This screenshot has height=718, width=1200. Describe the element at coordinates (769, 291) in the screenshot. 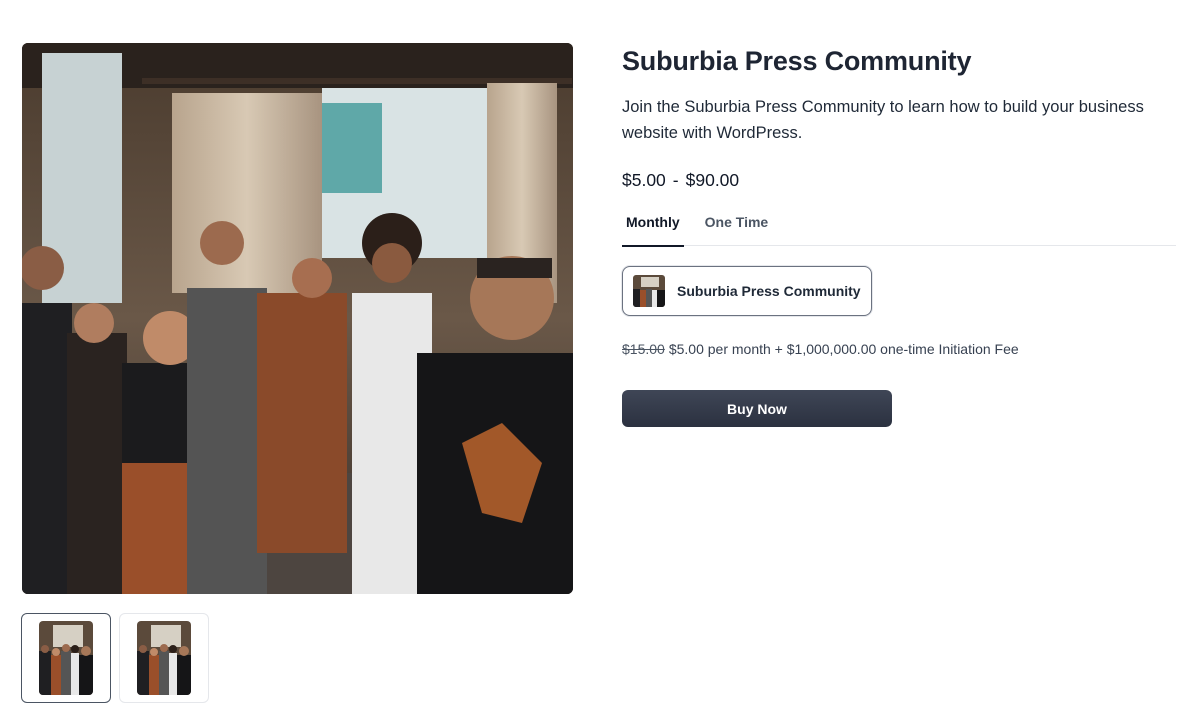

I see `option-label: Suburbia Press Community` at that location.